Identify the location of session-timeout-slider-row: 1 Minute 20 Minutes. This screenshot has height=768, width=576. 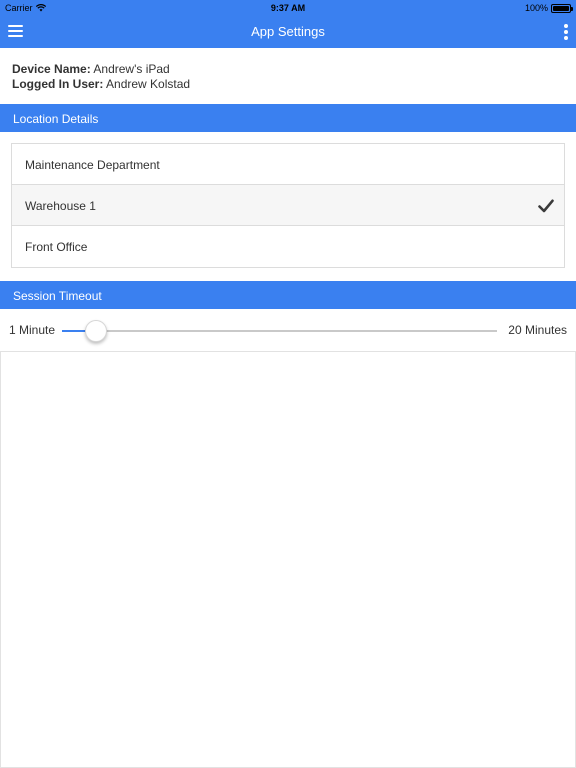
(288, 330).